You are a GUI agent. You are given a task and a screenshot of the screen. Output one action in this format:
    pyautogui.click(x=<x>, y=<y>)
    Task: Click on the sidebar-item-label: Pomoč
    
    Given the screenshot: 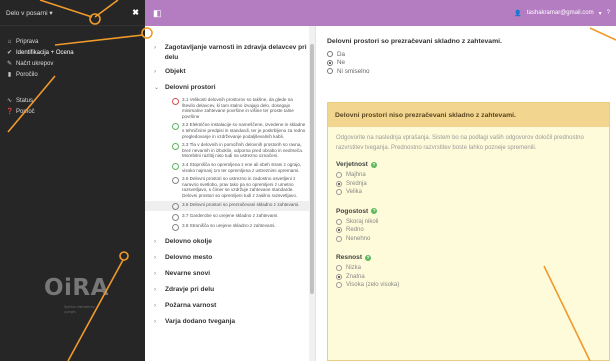 What is the action you would take?
    pyautogui.click(x=25, y=111)
    